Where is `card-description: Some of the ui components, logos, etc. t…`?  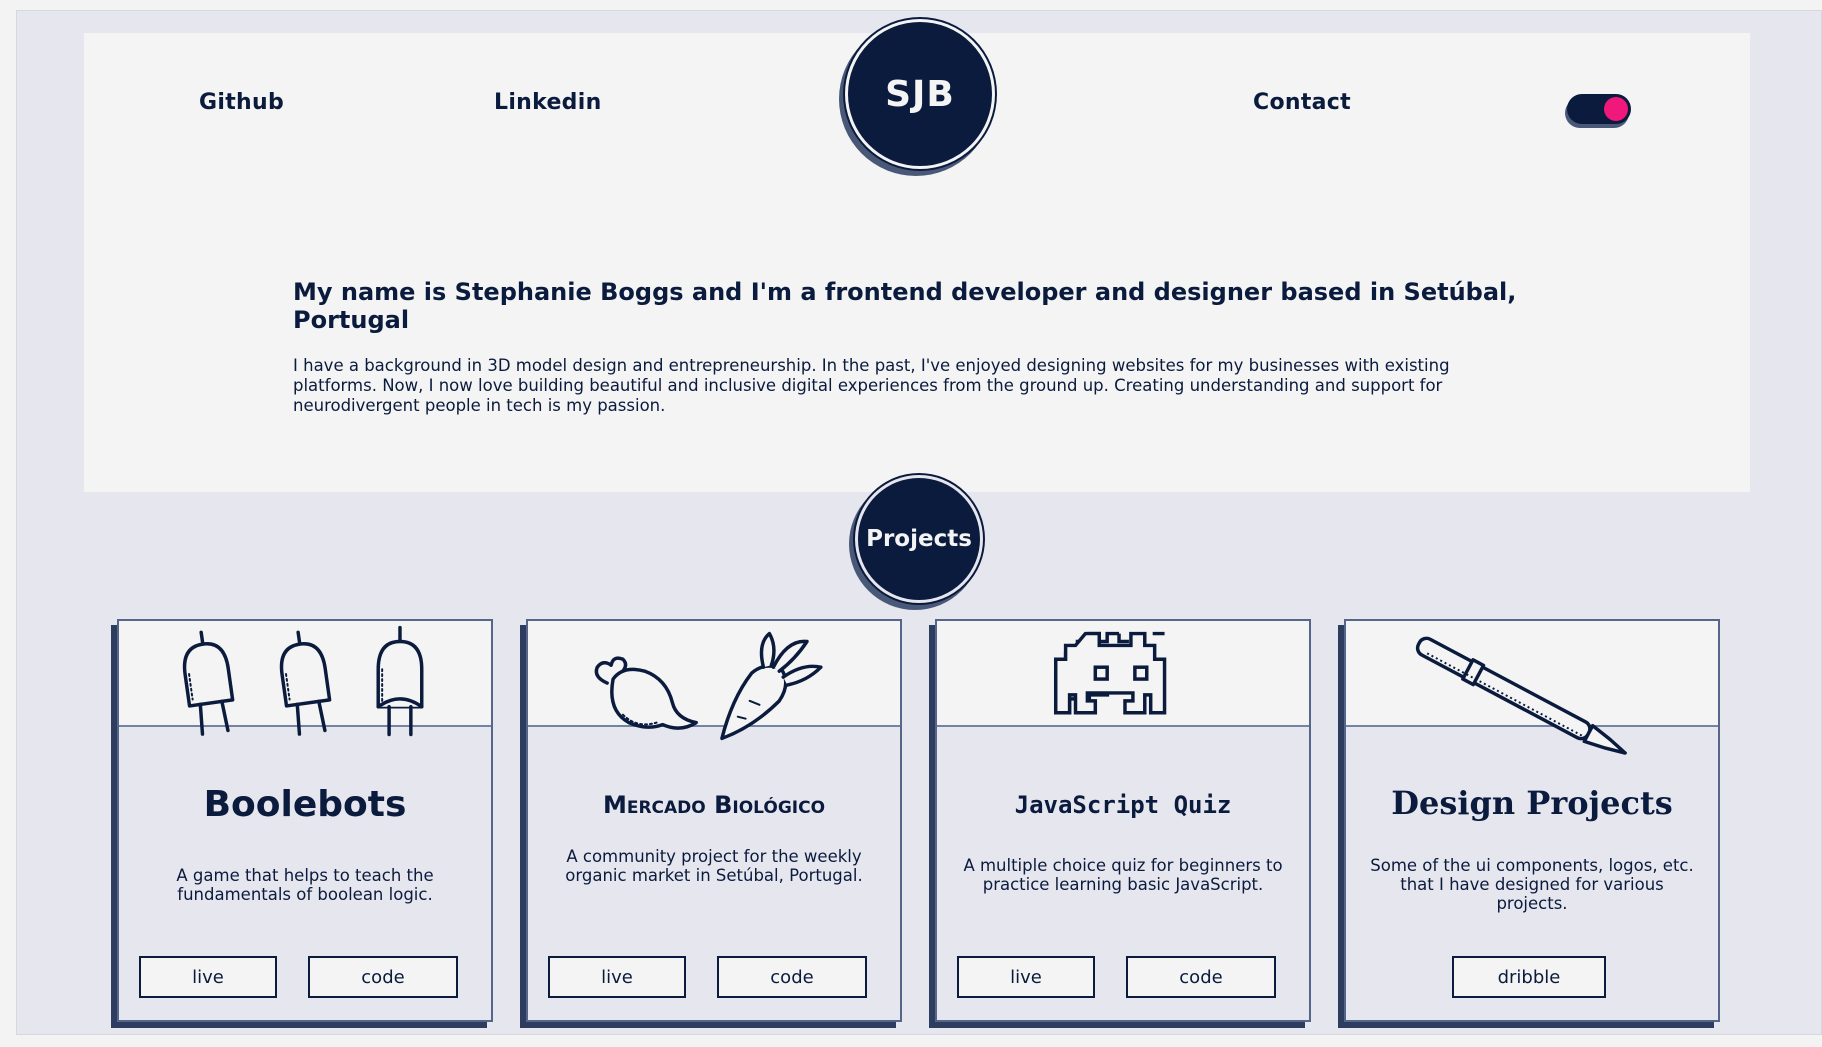
card-description: Some of the ui components, logos, etc. t… is located at coordinates (1532, 884).